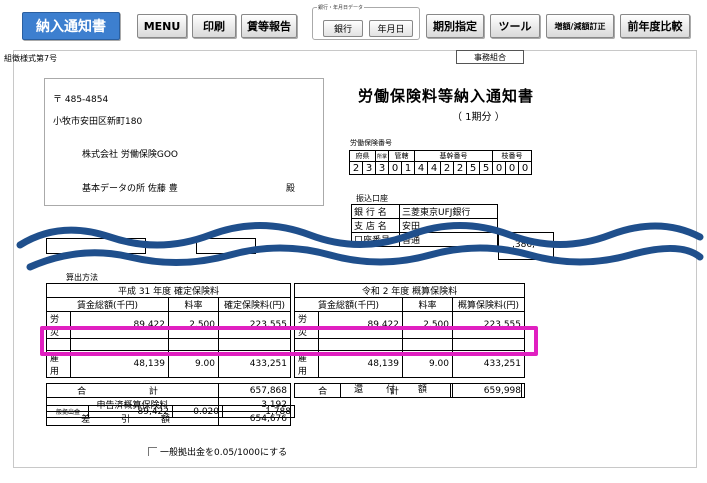 The width and height of the screenshot is (707, 483). Describe the element at coordinates (478, 117) in the screenshot. I see `period-label: （ 1期分 ）` at that location.